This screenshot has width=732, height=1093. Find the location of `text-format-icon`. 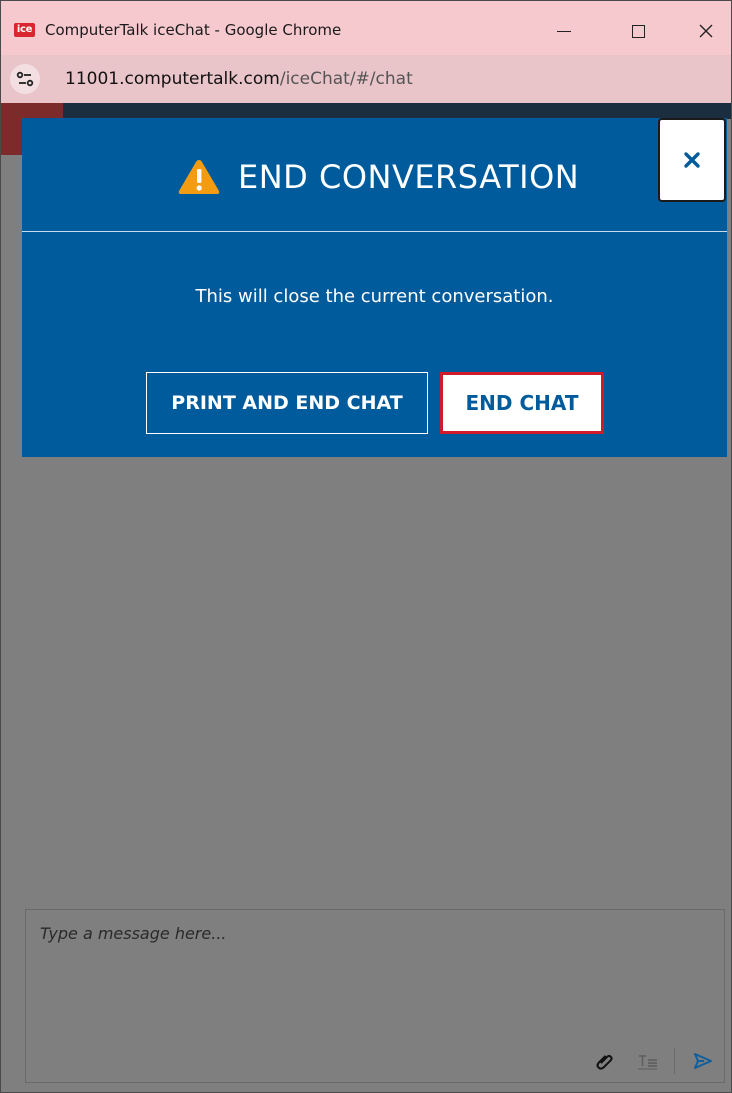

text-format-icon is located at coordinates (647, 1062).